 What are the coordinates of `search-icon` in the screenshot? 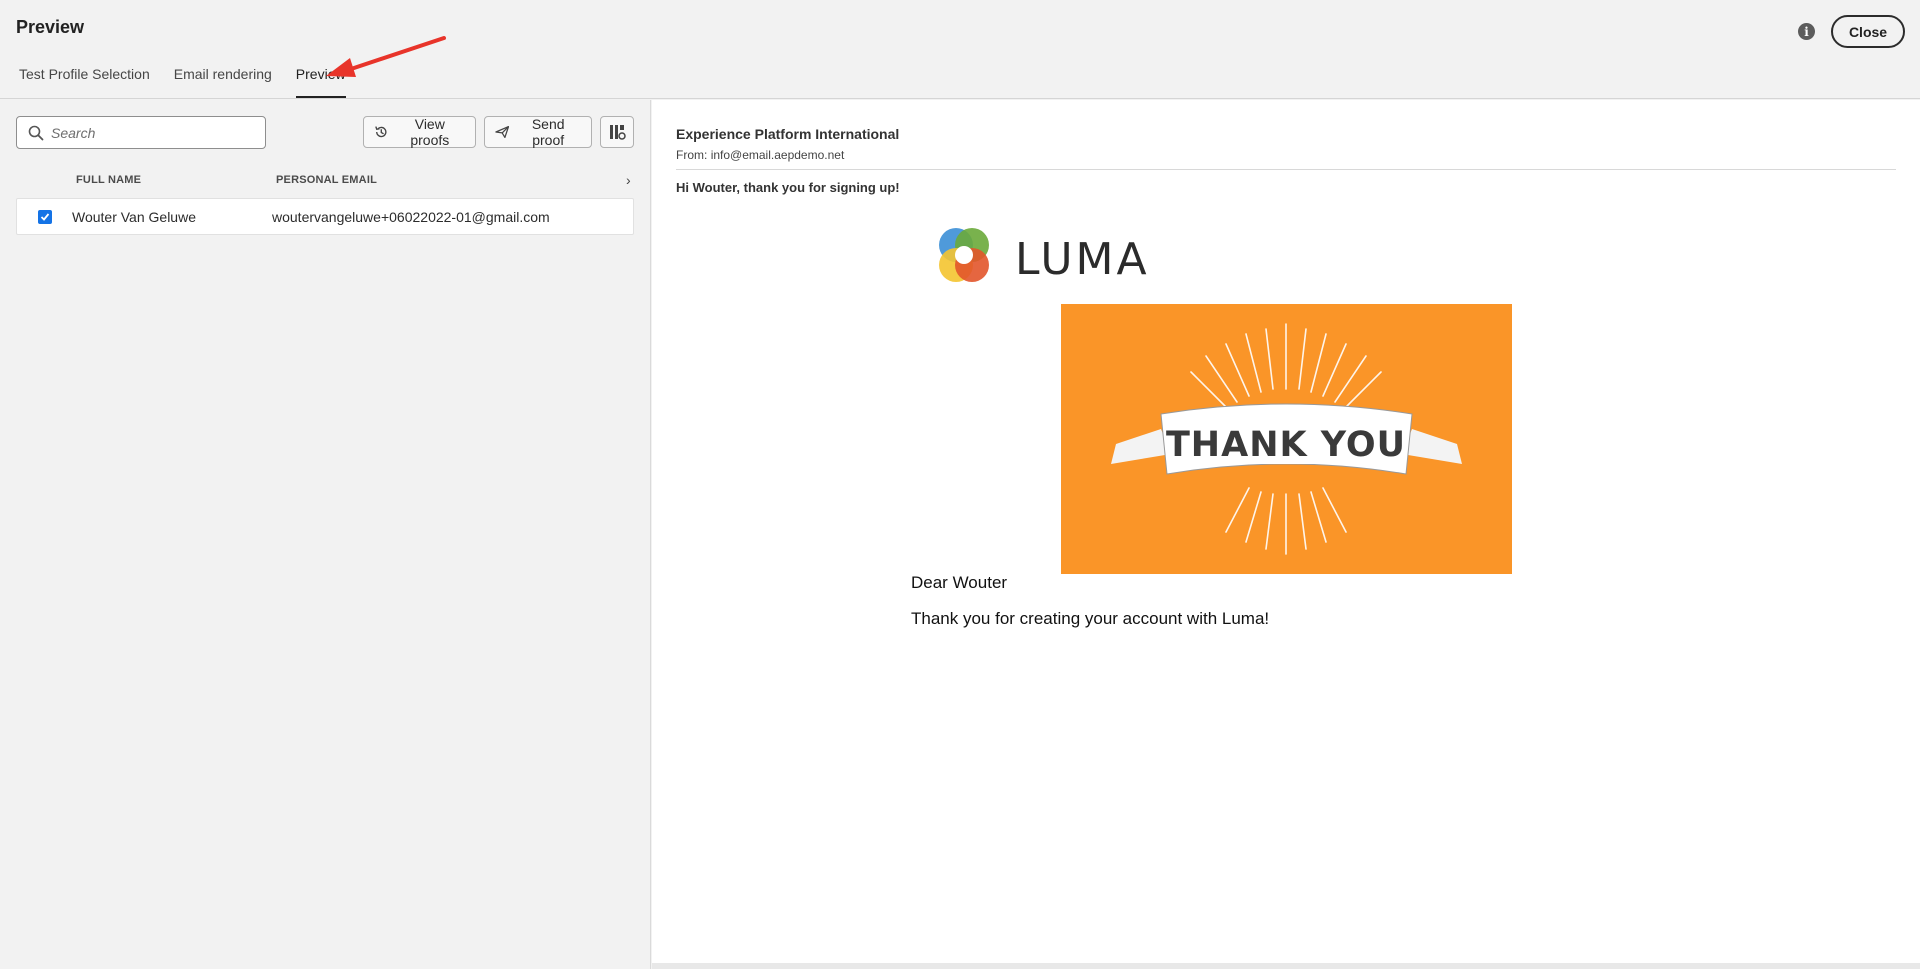 It's located at (36, 133).